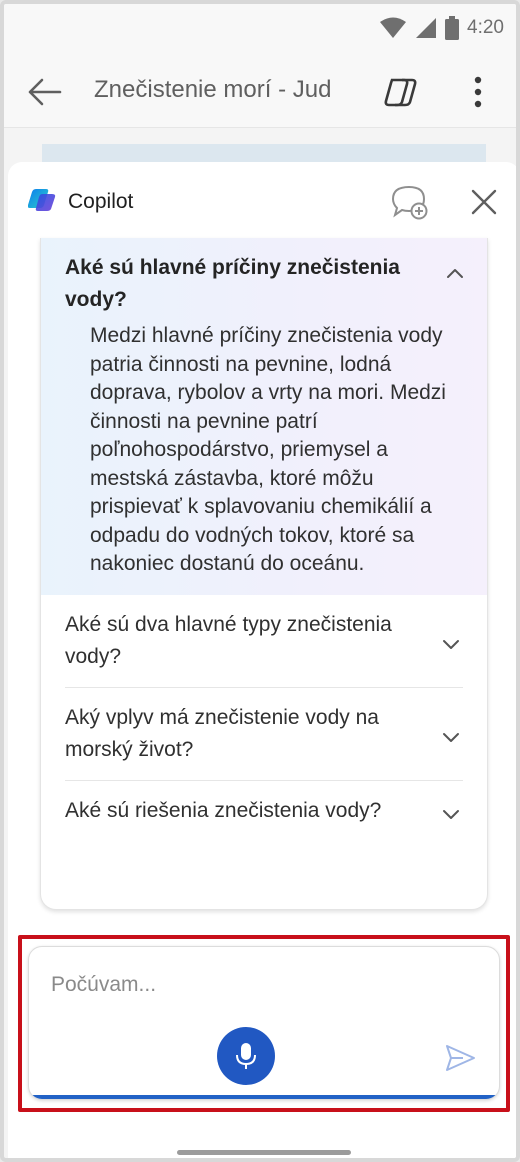 The width and height of the screenshot is (520, 1162). What do you see at coordinates (455, 273) in the screenshot?
I see `chevron-up-icon` at bounding box center [455, 273].